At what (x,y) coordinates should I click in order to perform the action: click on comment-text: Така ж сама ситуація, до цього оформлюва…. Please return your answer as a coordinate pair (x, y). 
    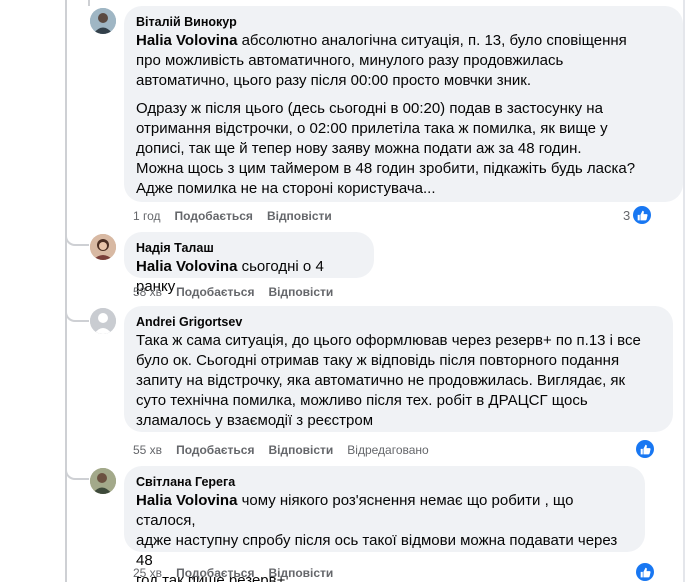
    Looking at the image, I should click on (388, 380).